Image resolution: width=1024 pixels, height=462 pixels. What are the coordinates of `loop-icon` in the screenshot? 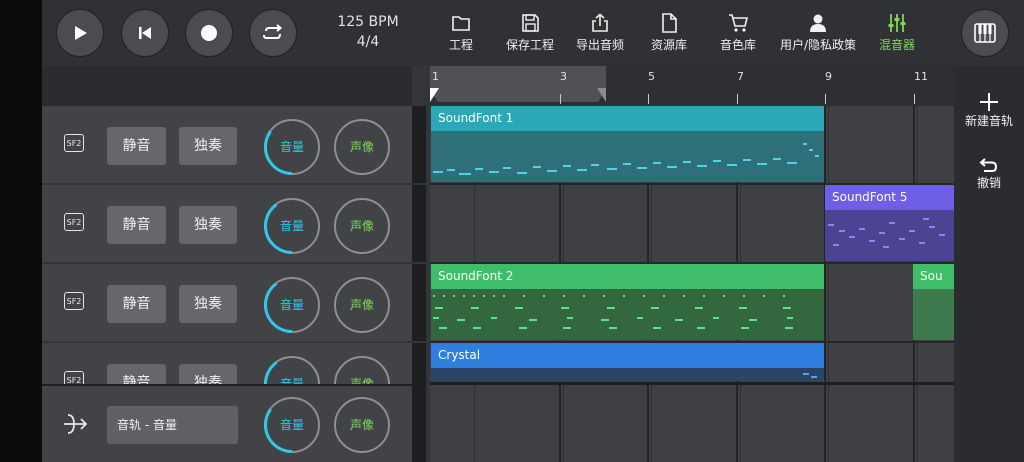 It's located at (273, 31).